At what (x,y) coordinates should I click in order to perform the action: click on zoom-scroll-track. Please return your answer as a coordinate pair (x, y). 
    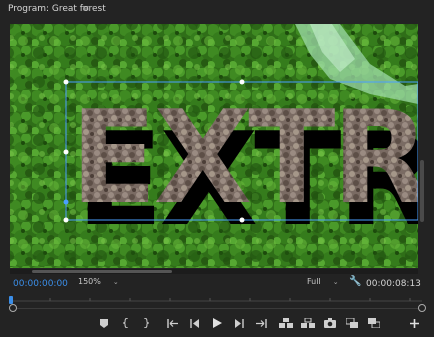
    Looking at the image, I should click on (217, 308).